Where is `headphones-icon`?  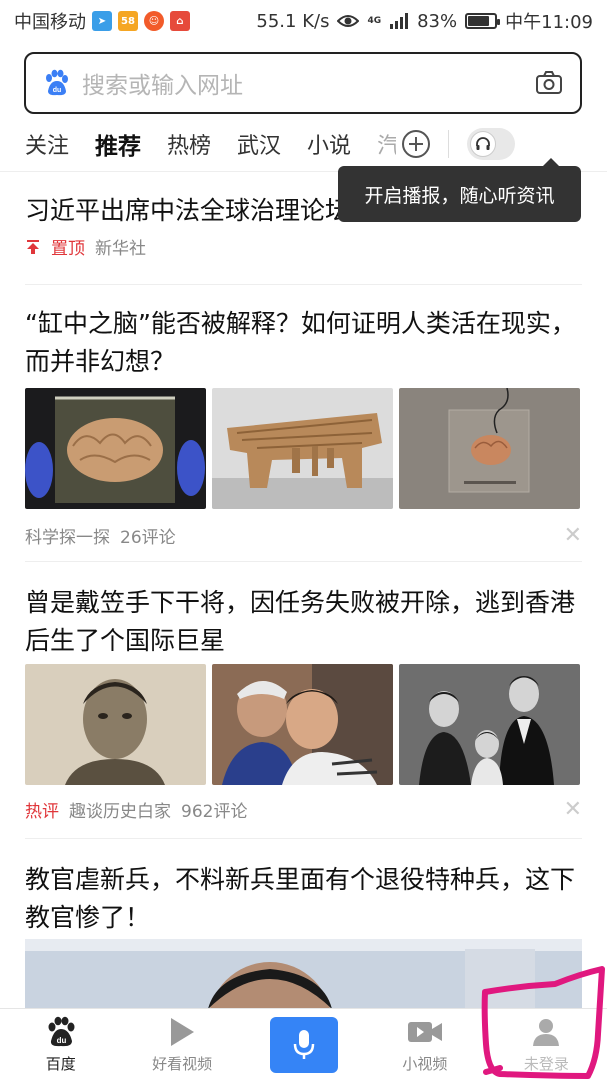
headphones-icon is located at coordinates (483, 144).